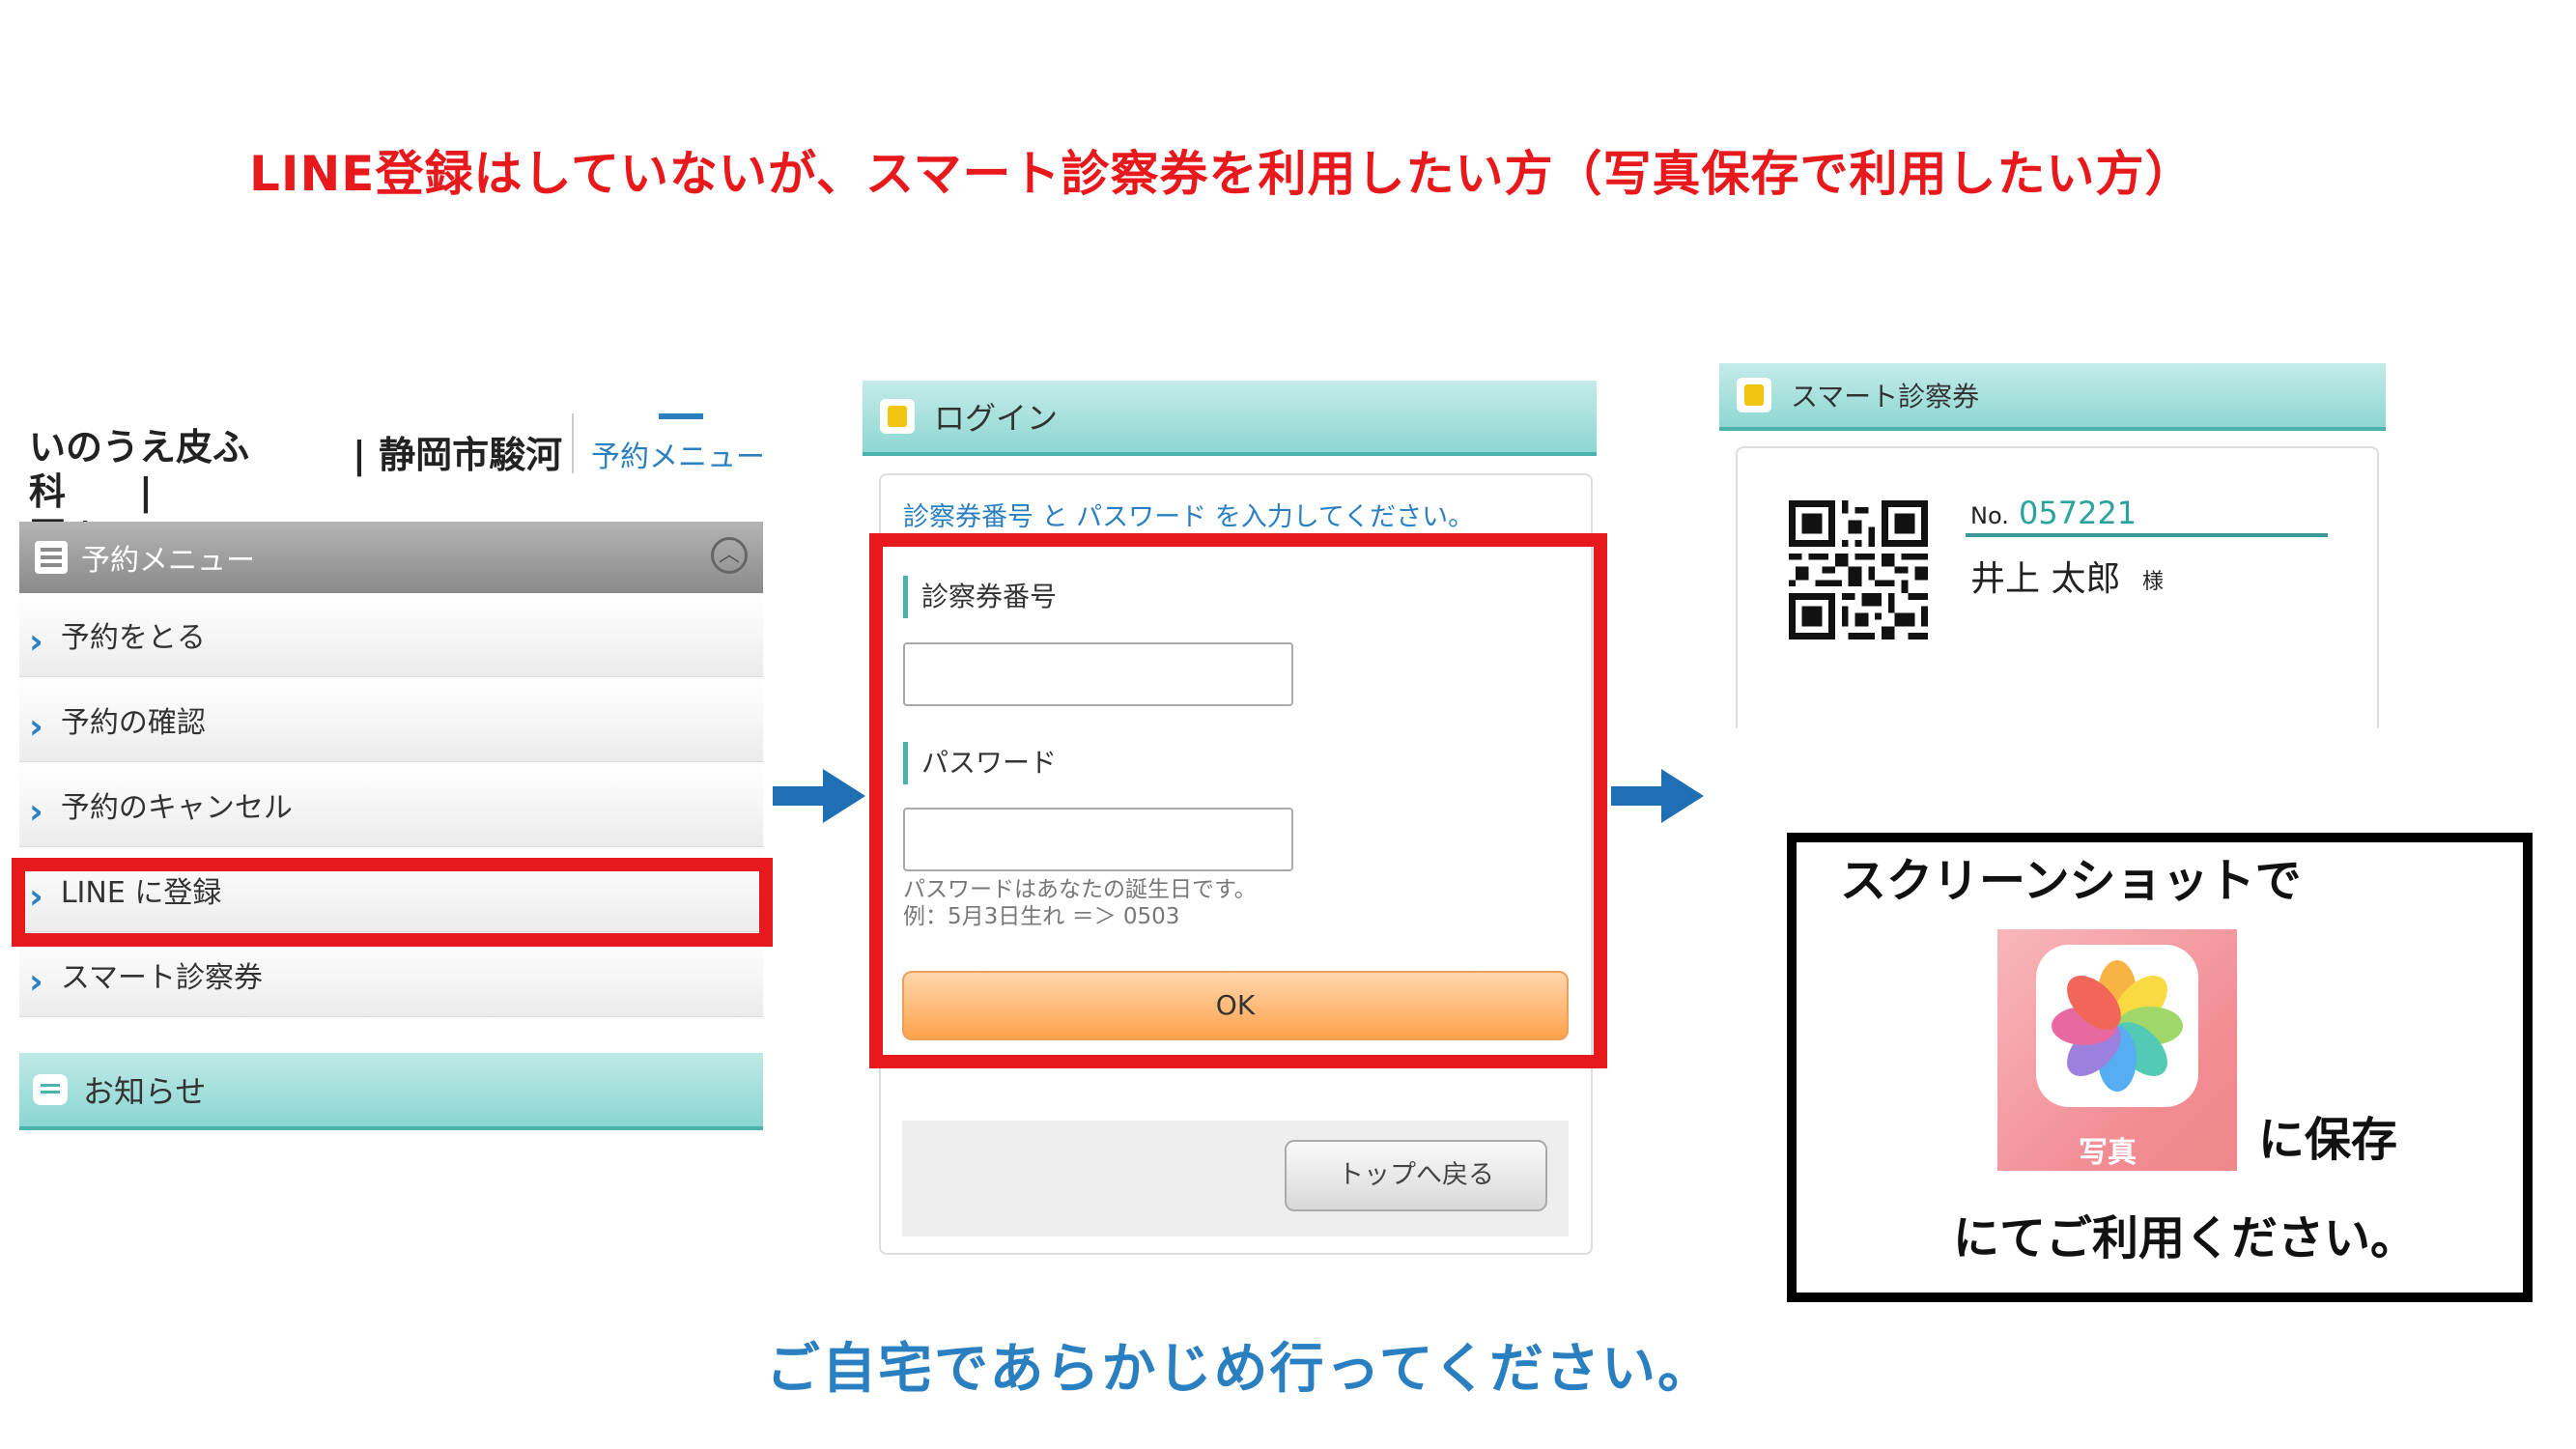 The height and width of the screenshot is (1449, 2576). Describe the element at coordinates (392, 902) in the screenshot. I see `line-register-highlight` at that location.